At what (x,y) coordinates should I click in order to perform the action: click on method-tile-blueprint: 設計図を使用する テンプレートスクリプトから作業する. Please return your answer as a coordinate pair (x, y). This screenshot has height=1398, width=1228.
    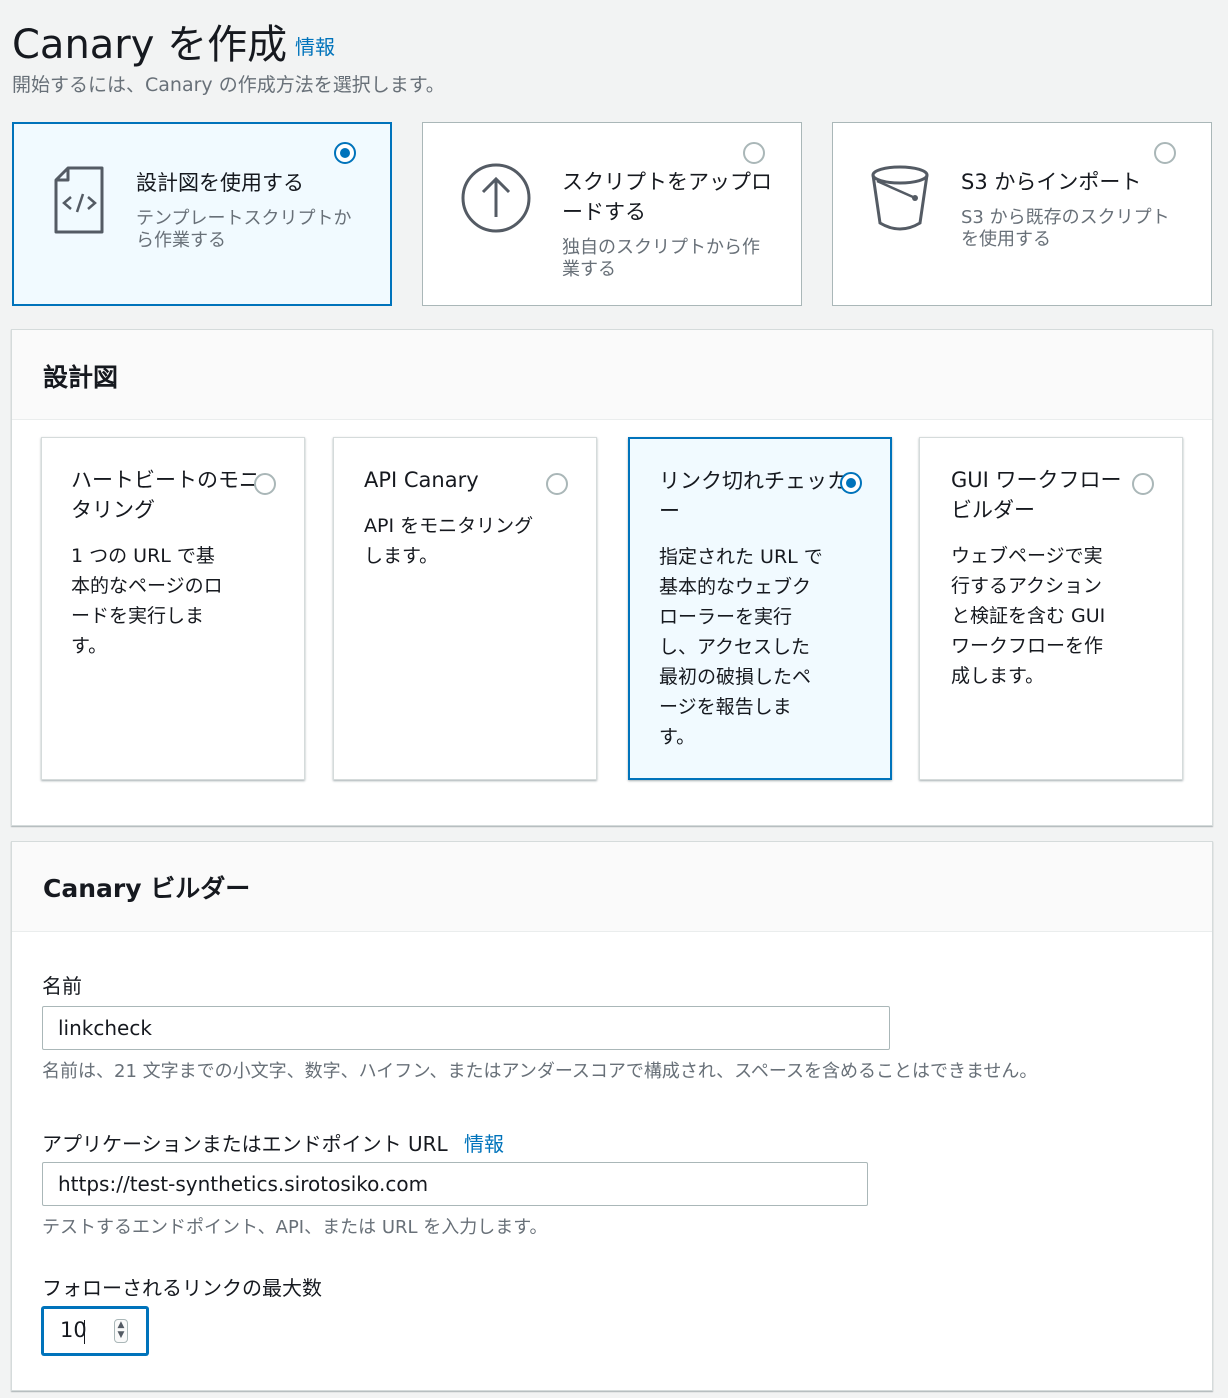
    Looking at the image, I should click on (202, 214).